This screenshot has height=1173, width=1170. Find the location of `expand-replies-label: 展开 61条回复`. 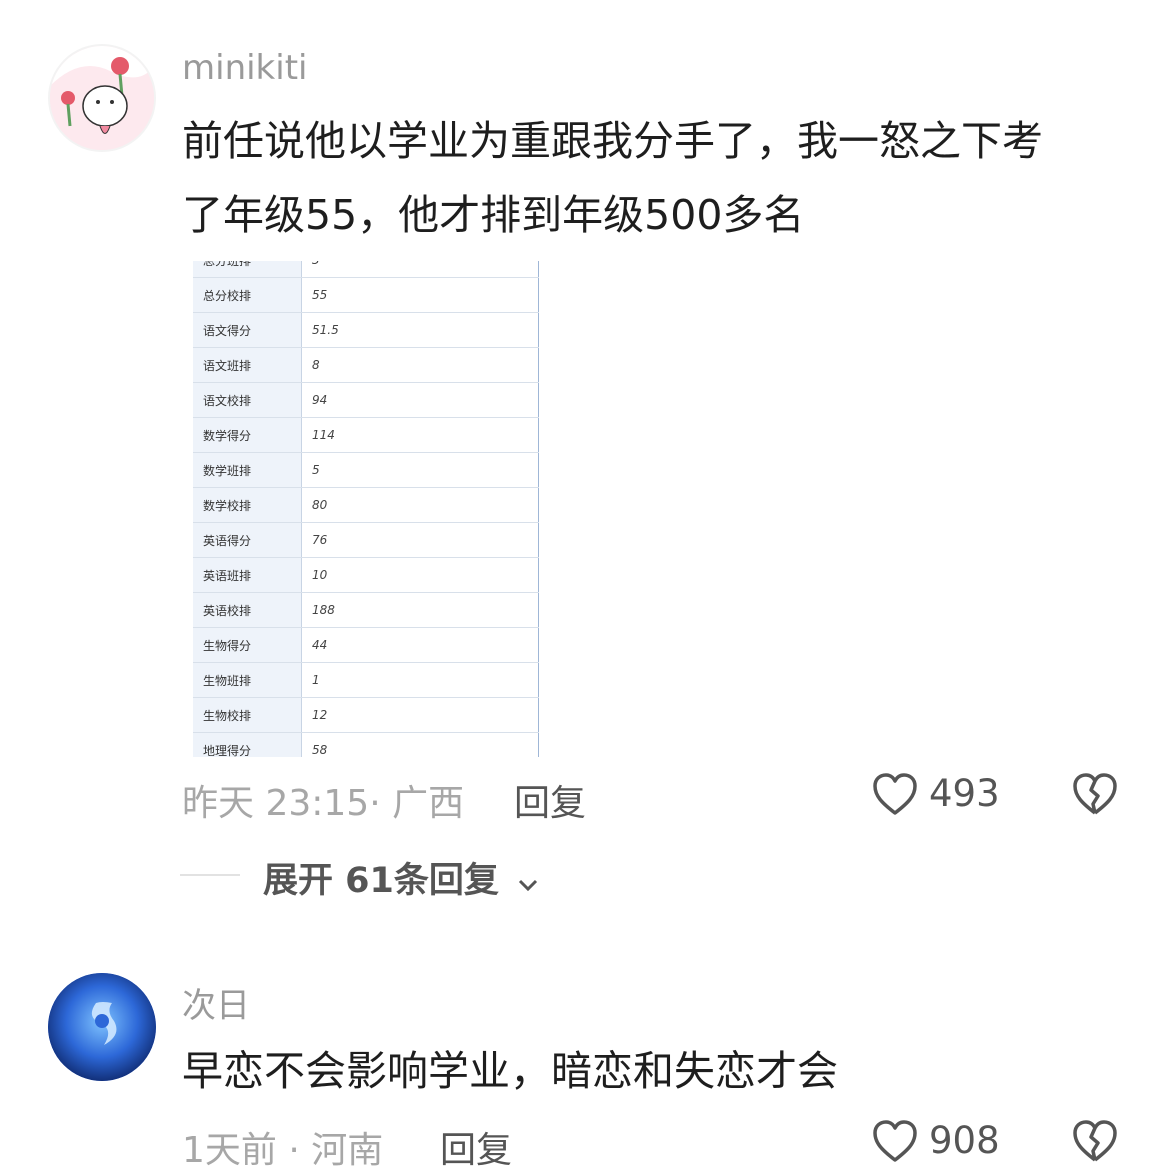

expand-replies-label: 展开 61条回复 is located at coordinates (381, 881).